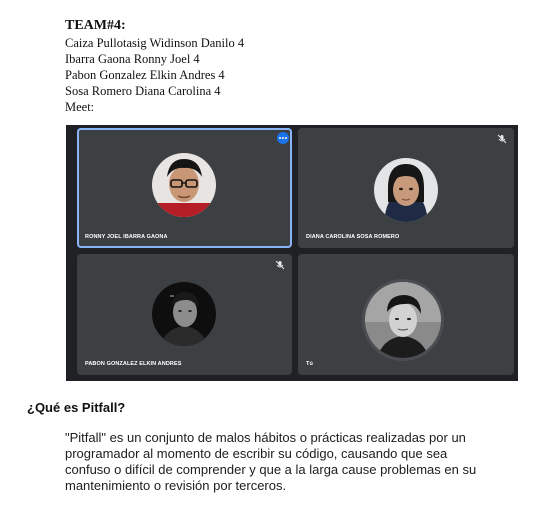 This screenshot has width=536, height=509. Describe the element at coordinates (283, 138) in the screenshot. I see `more-options-icon` at that location.